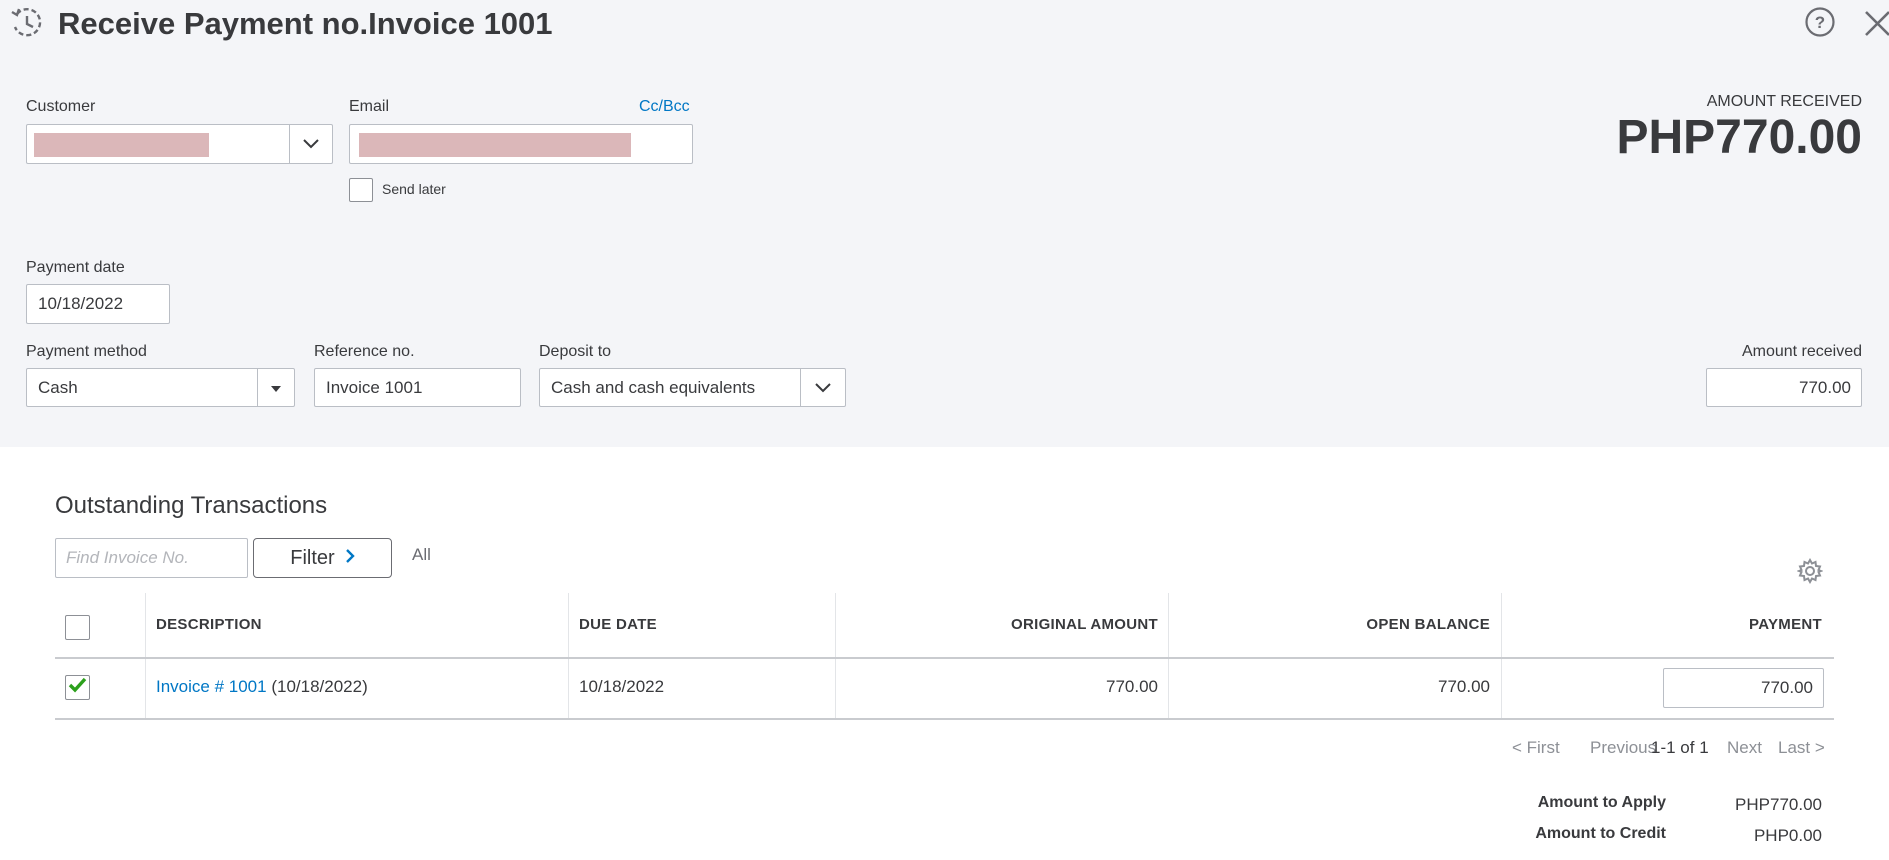 The width and height of the screenshot is (1889, 860). Describe the element at coordinates (191, 505) in the screenshot. I see `outstanding-title: Outstanding Transactions` at that location.